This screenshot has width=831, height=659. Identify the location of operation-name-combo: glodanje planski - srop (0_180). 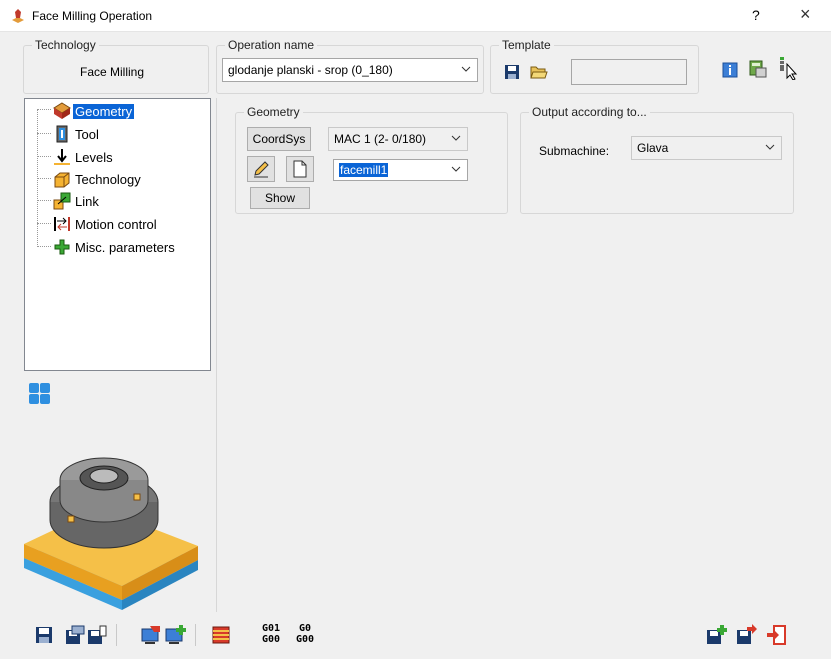
(350, 70).